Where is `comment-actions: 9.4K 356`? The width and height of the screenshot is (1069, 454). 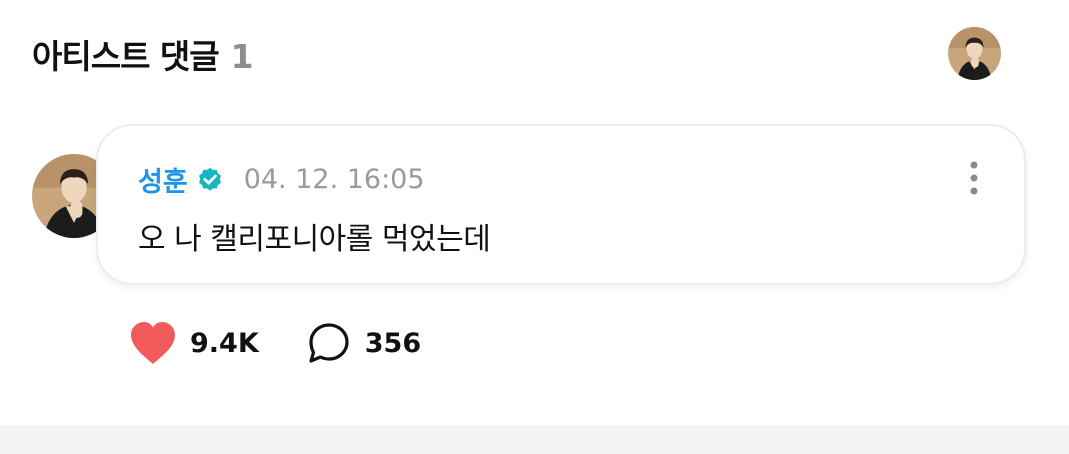 comment-actions: 9.4K 356 is located at coordinates (274, 343).